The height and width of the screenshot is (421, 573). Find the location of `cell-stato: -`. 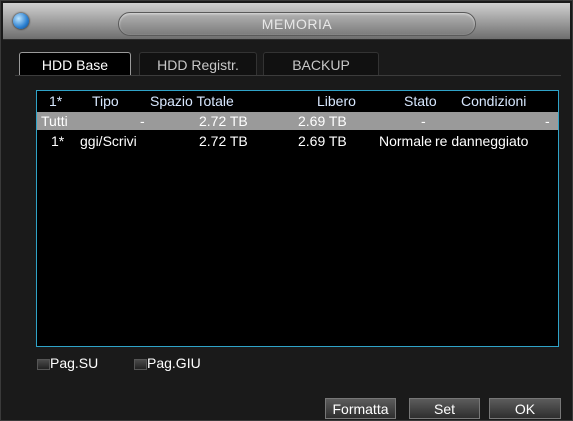

cell-stato: - is located at coordinates (423, 121).